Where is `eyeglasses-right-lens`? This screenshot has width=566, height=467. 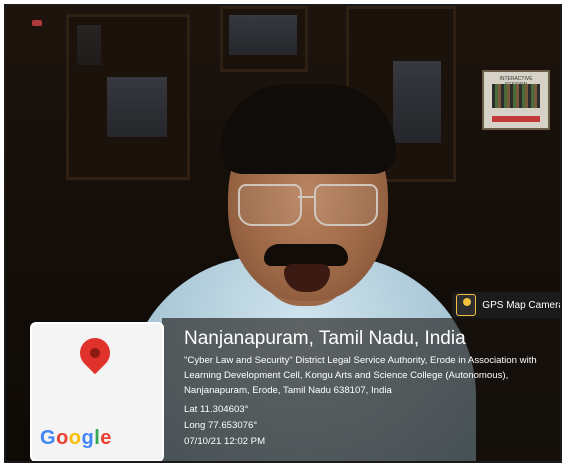 eyeglasses-right-lens is located at coordinates (346, 205).